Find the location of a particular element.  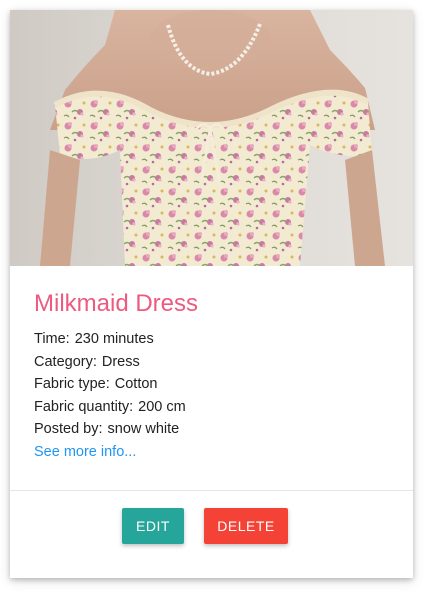

detail-value: snow white is located at coordinates (143, 429).